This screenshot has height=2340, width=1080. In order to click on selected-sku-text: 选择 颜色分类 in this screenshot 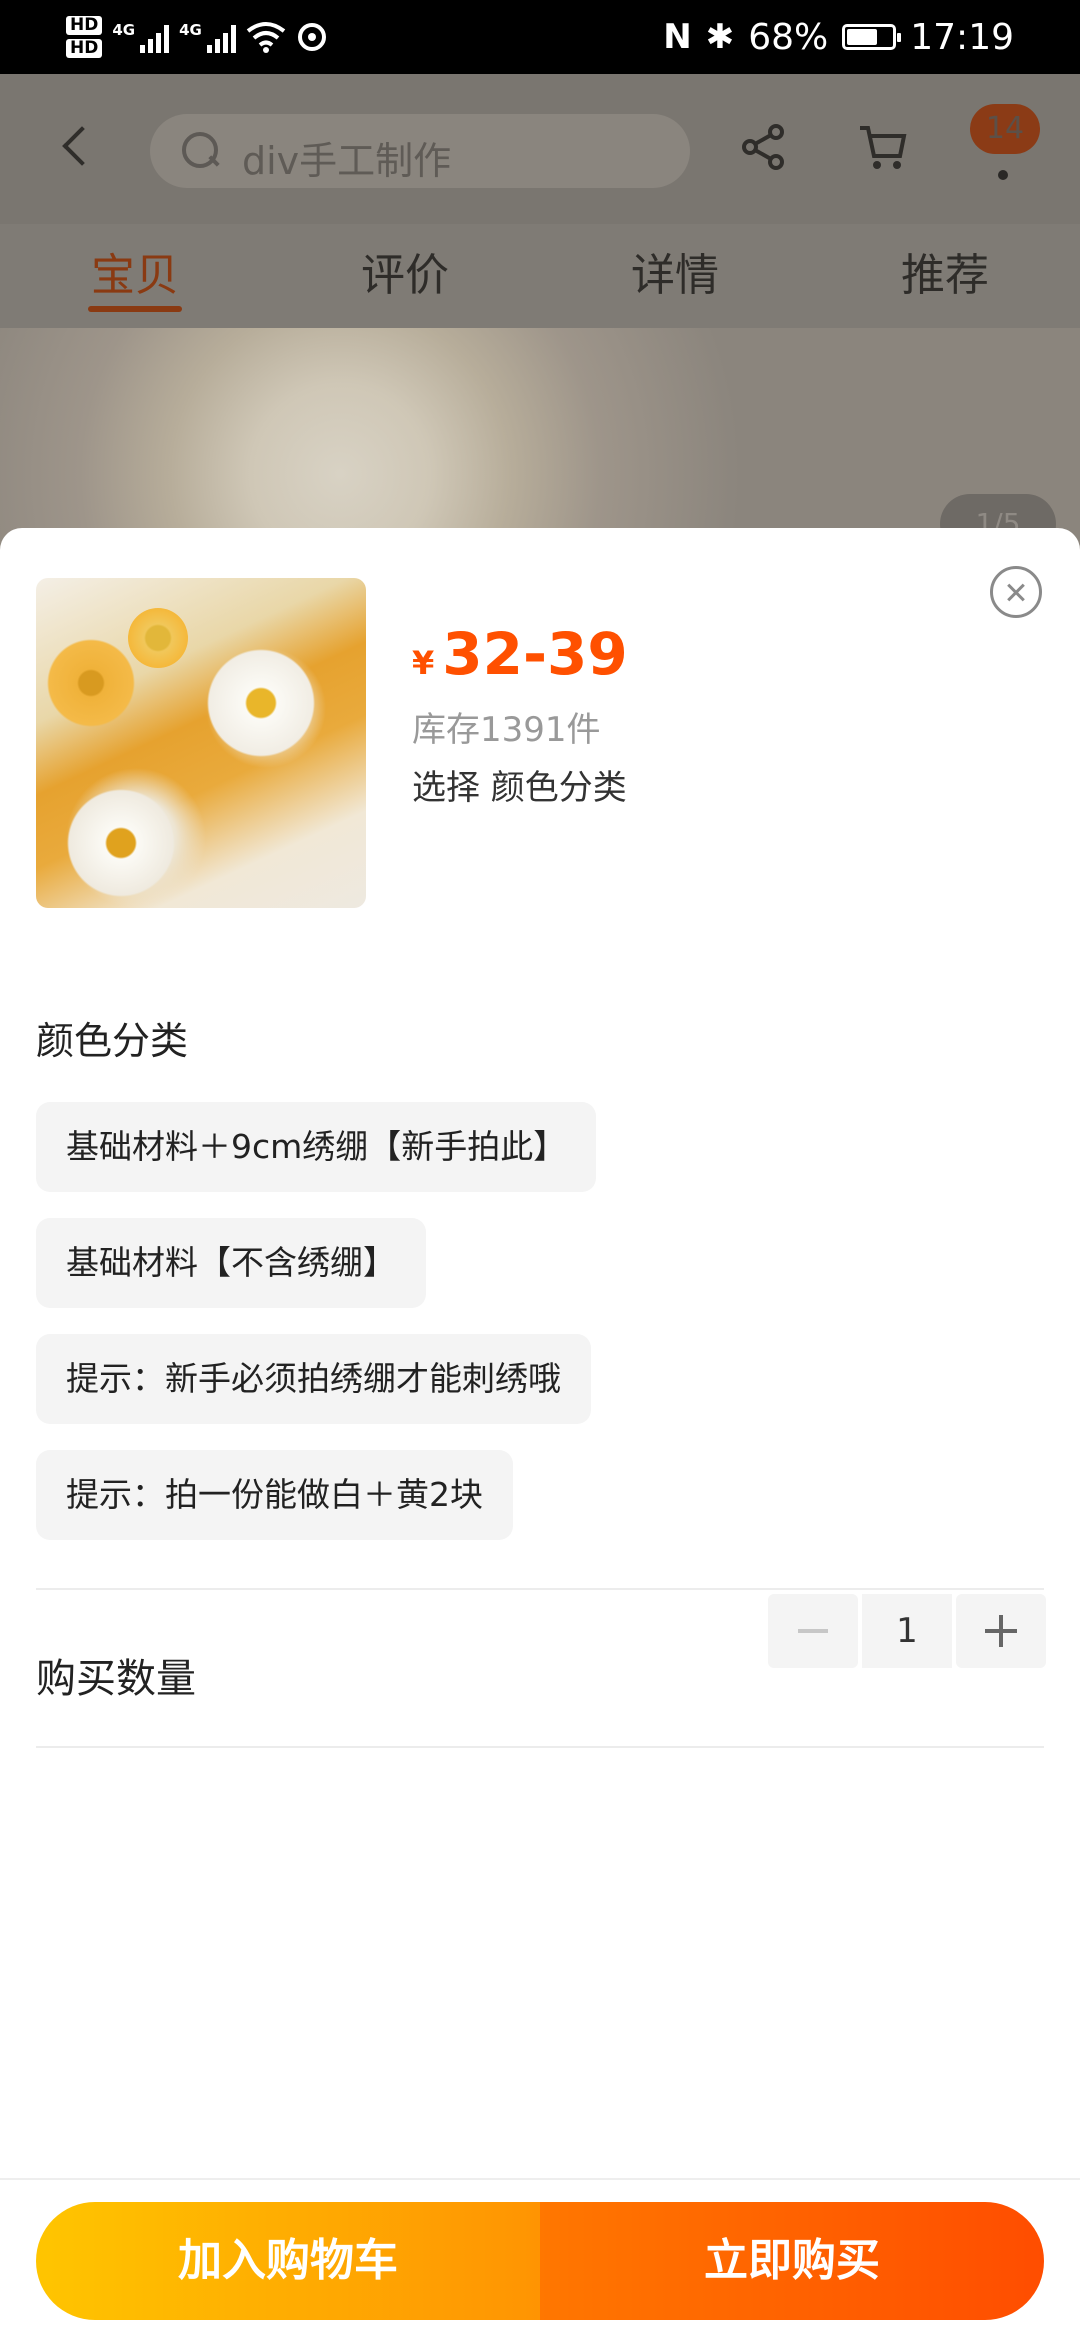, I will do `click(519, 788)`.